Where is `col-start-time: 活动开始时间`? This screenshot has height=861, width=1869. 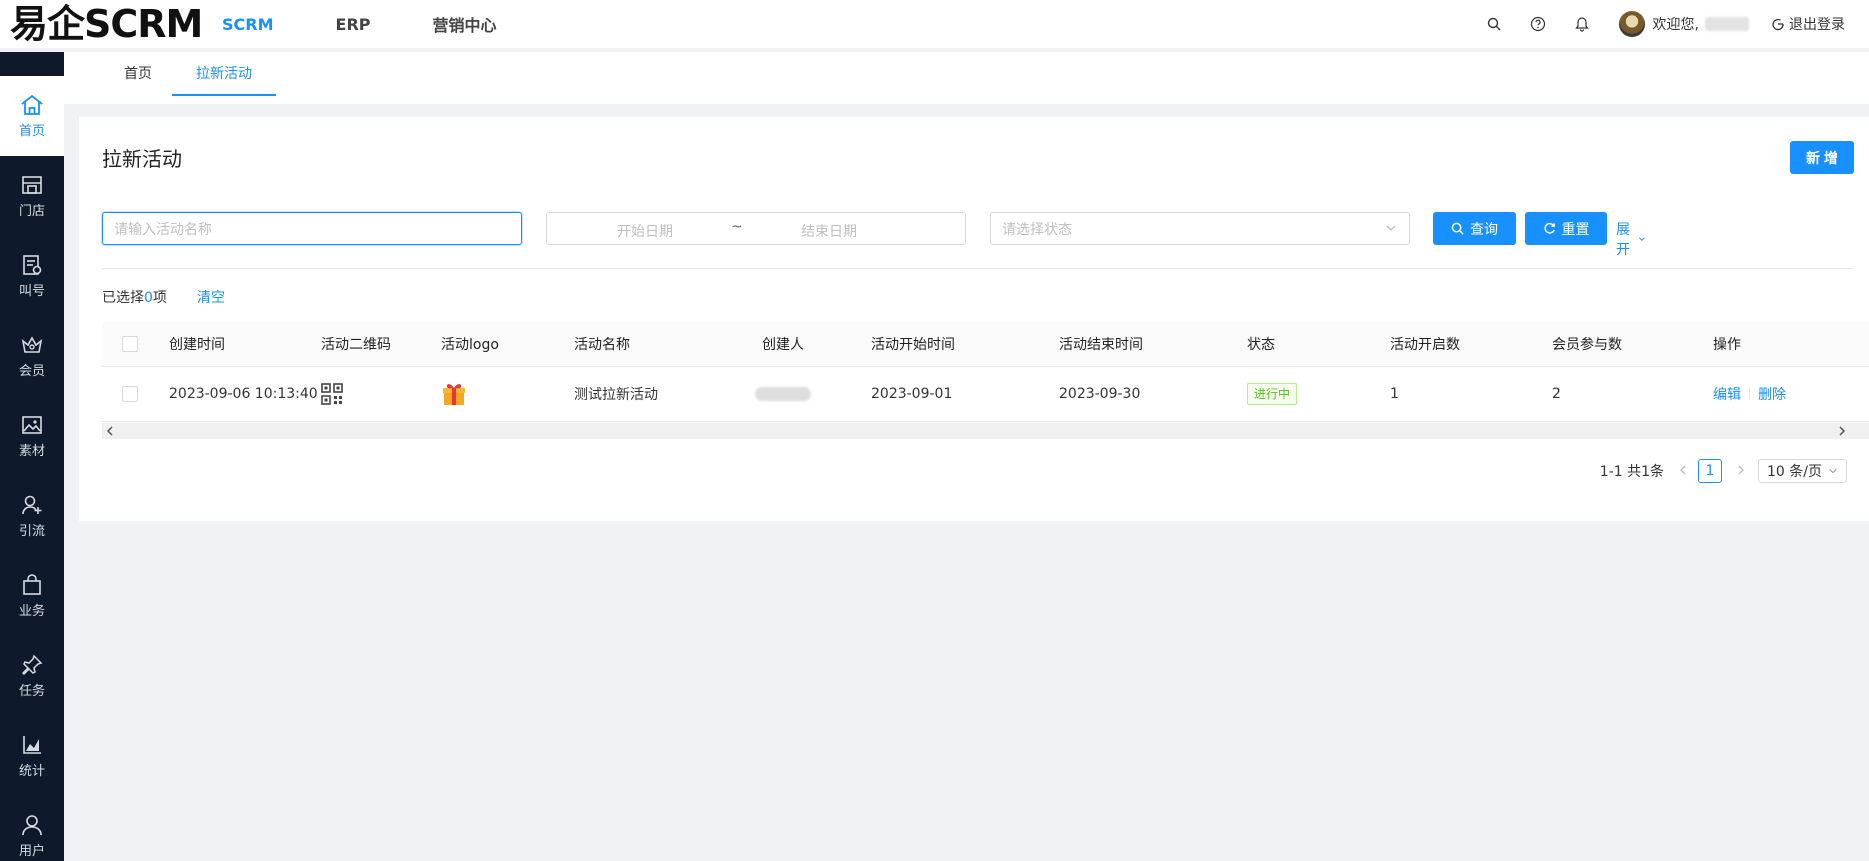
col-start-time: 活动开始时间 is located at coordinates (913, 345).